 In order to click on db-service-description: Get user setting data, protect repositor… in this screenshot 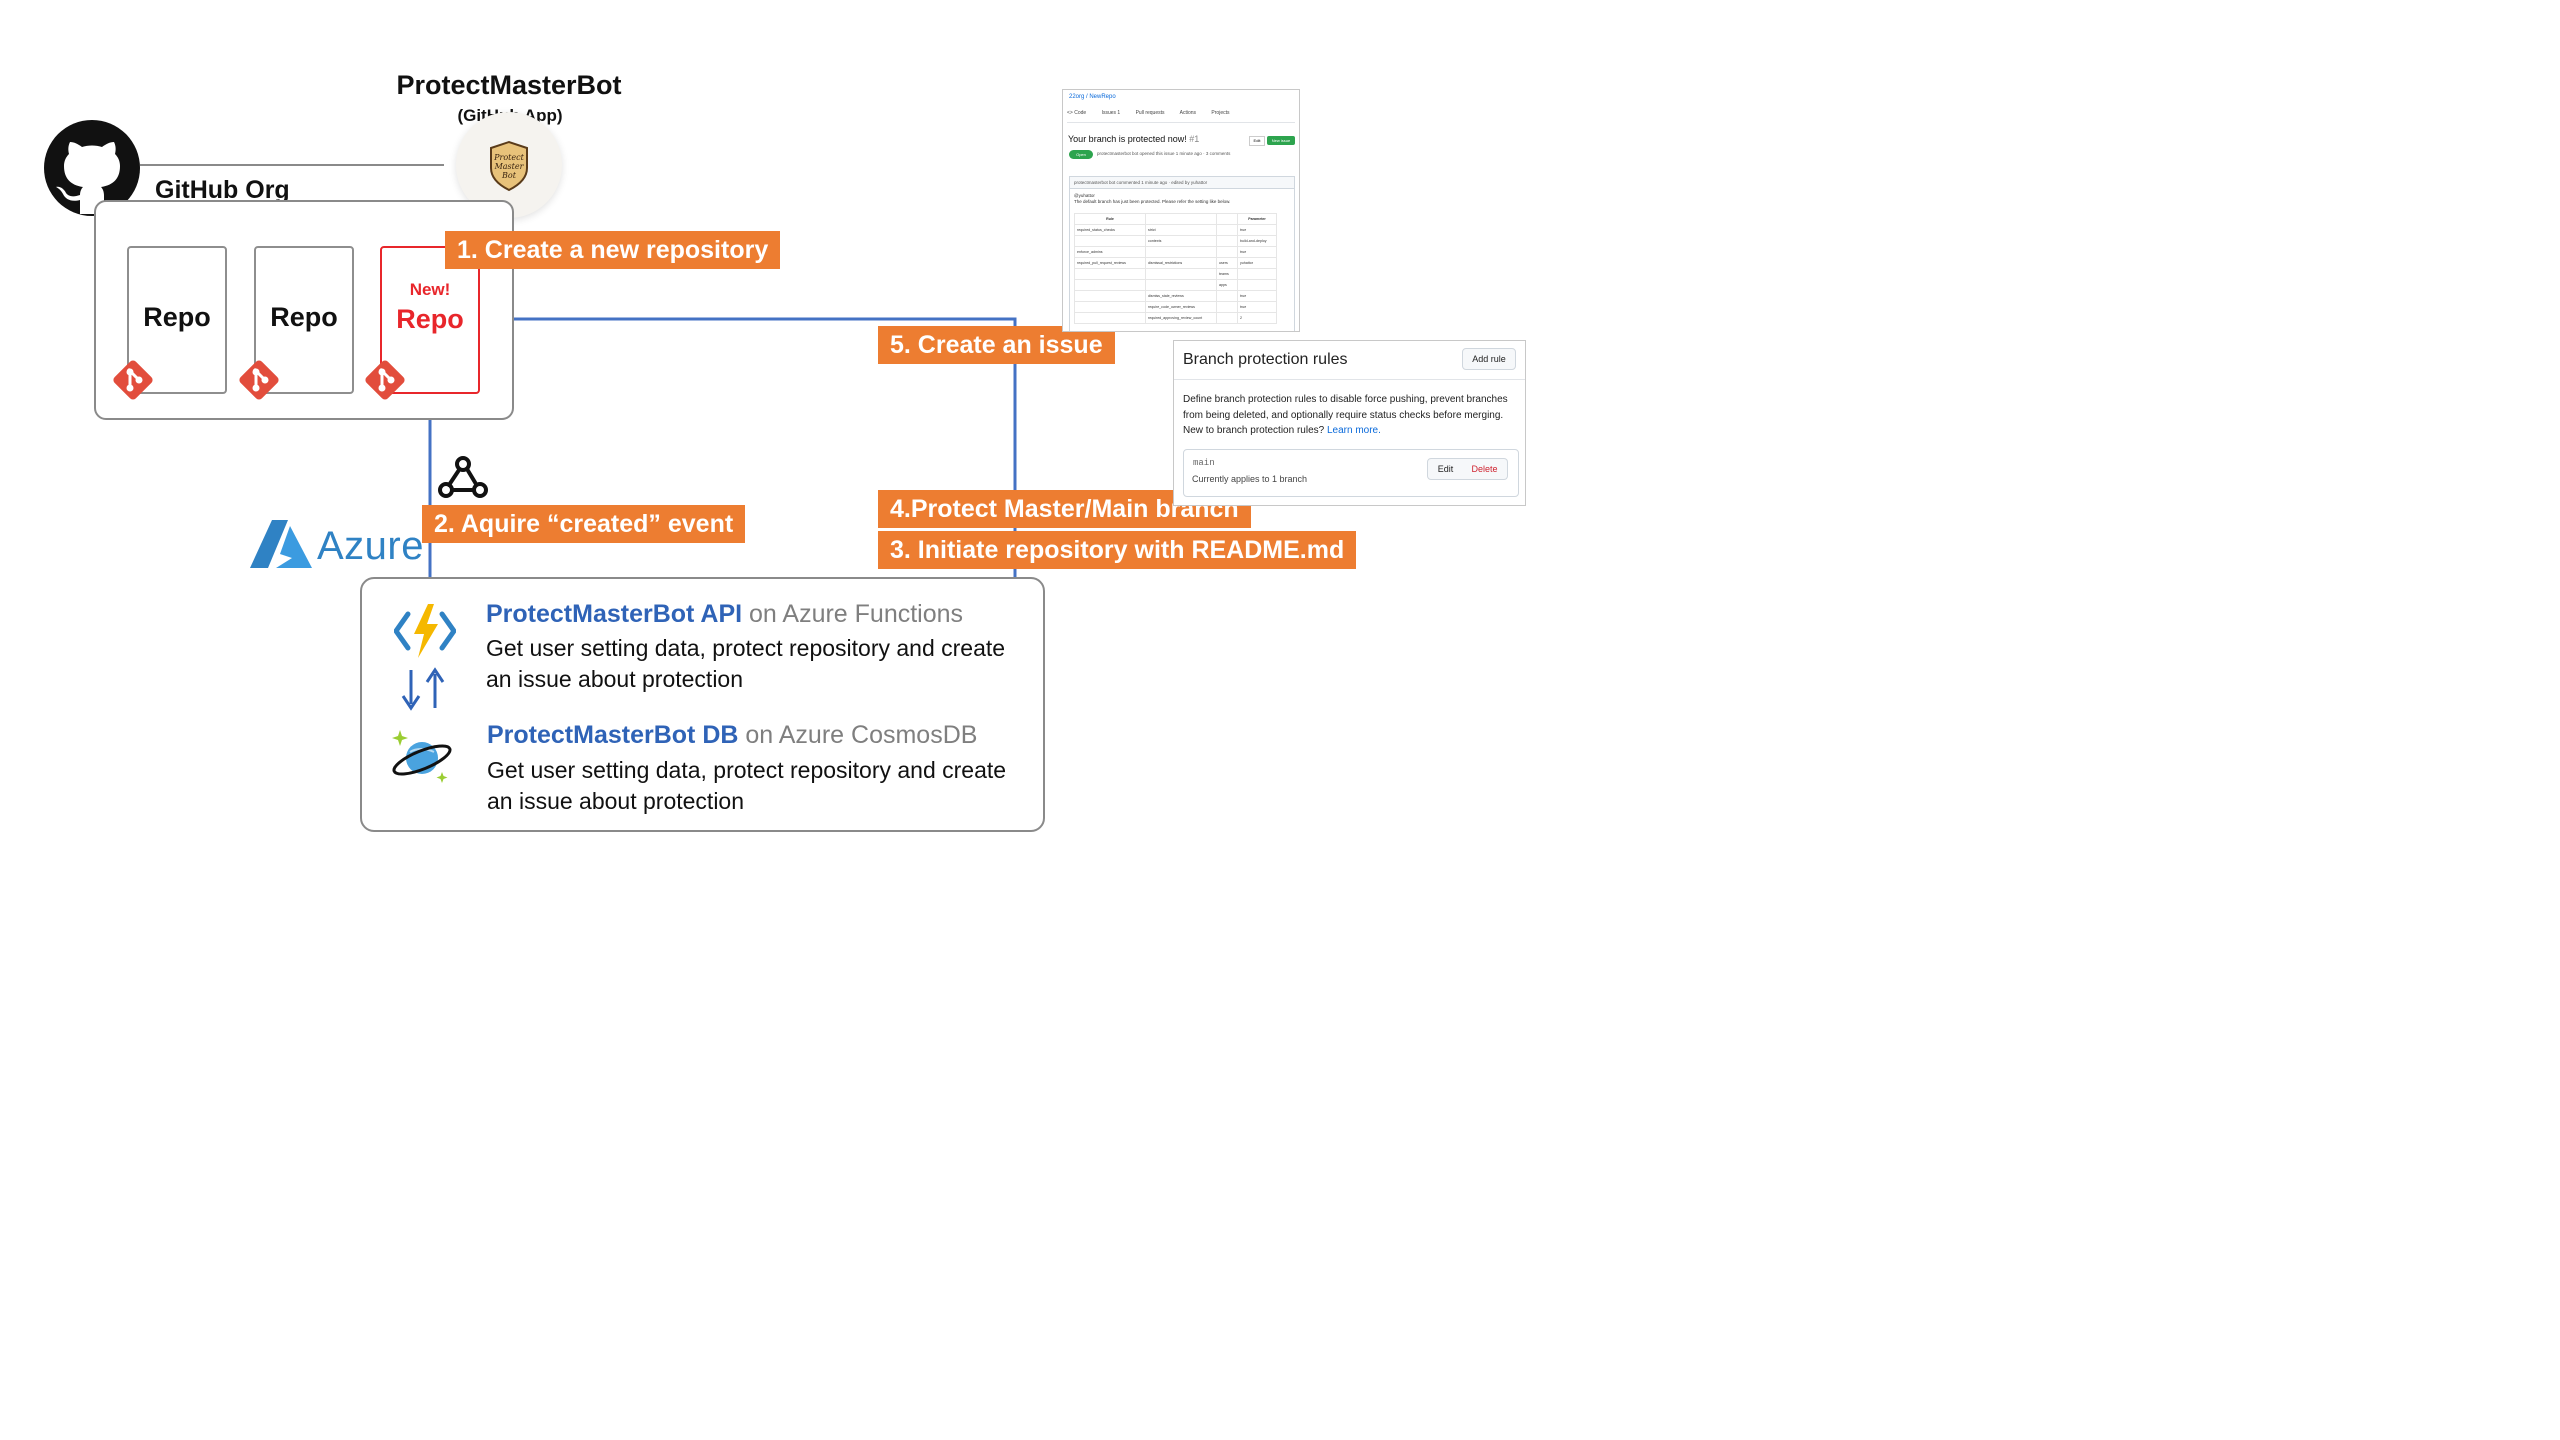, I will do `click(747, 785)`.